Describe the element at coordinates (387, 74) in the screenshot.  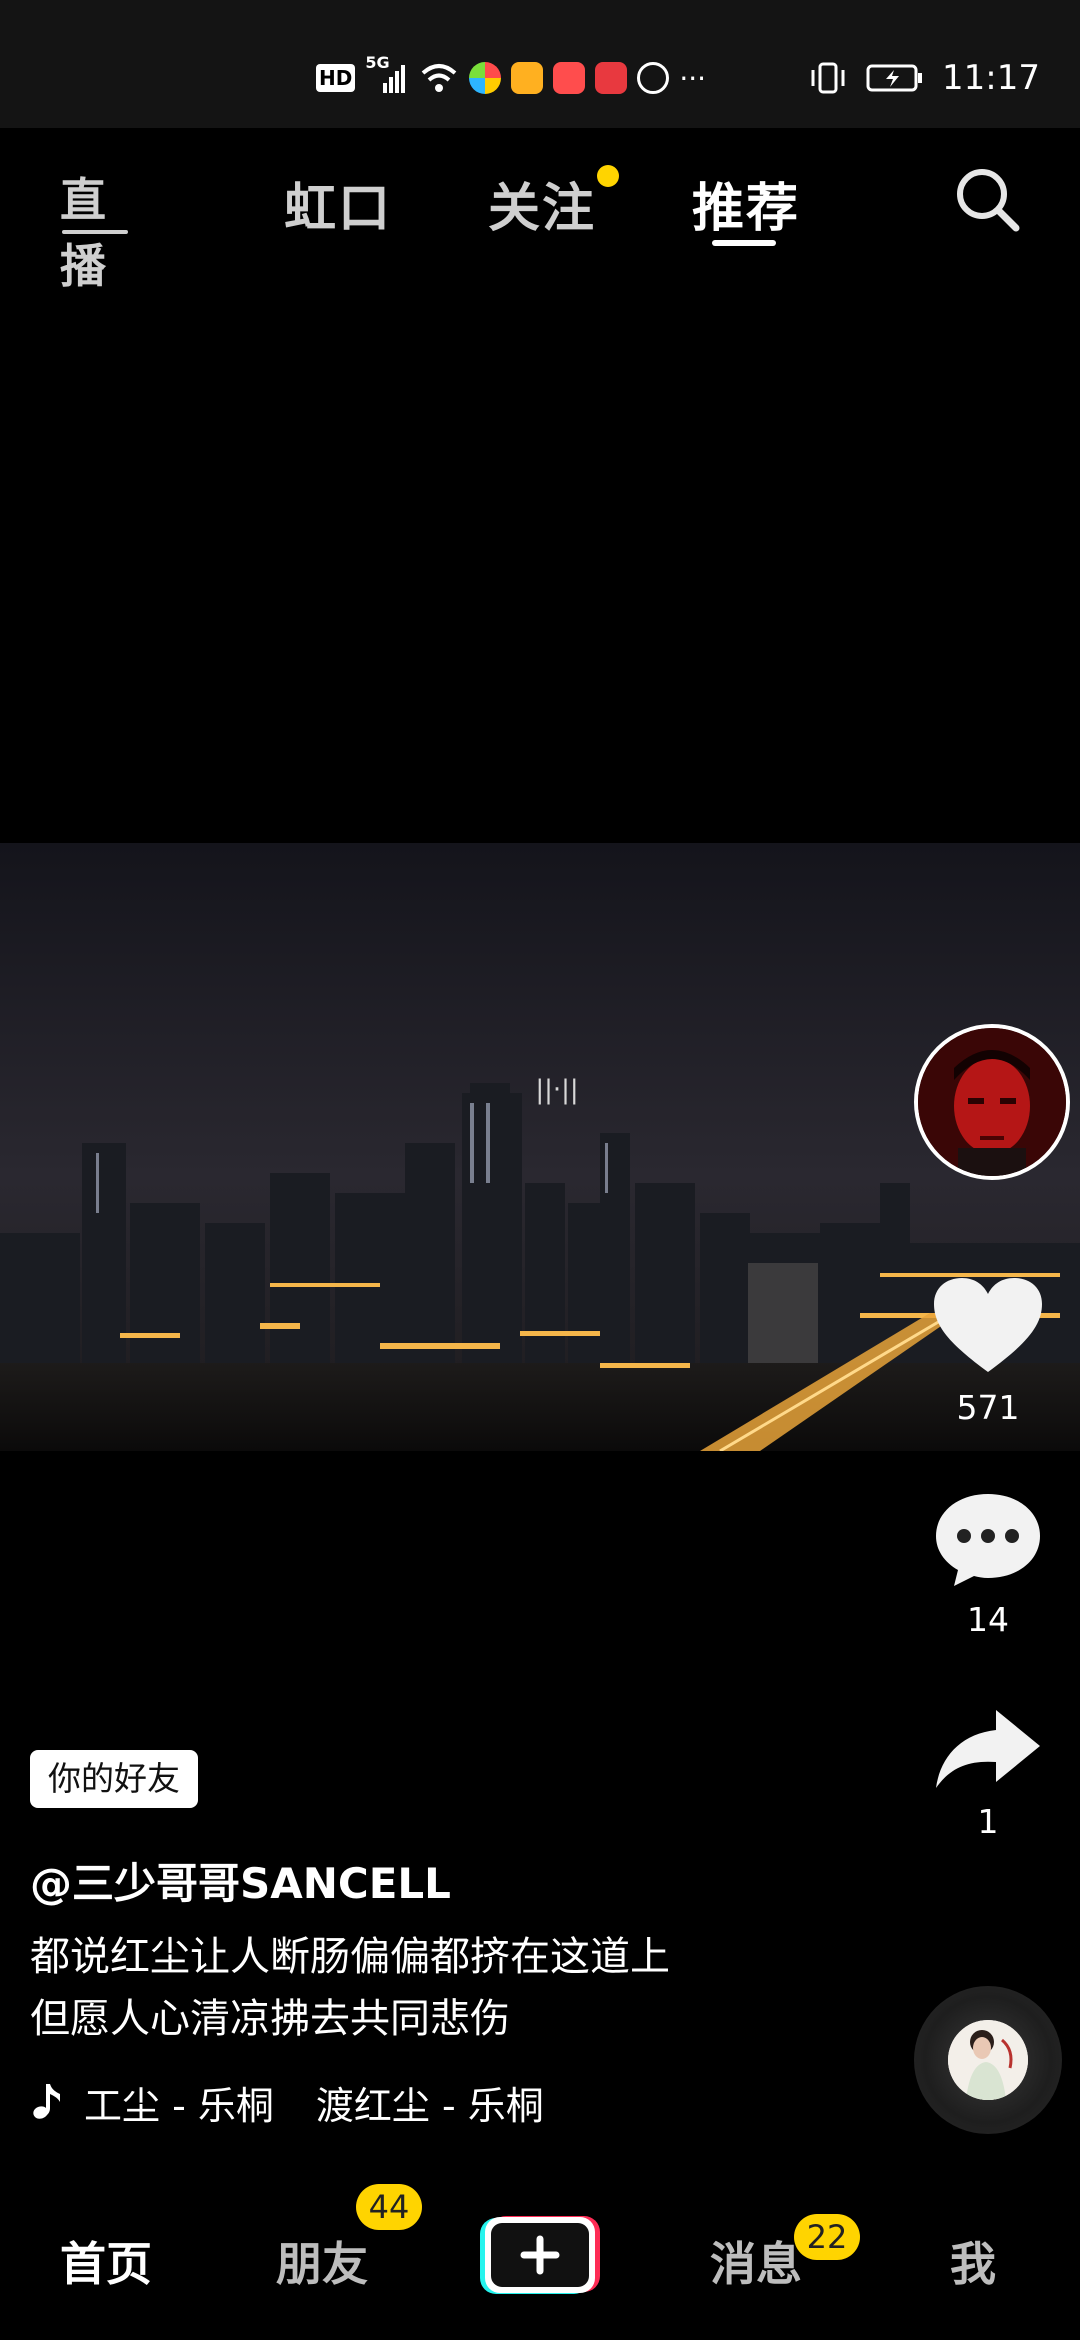
I see `signal-icon: 5G` at that location.